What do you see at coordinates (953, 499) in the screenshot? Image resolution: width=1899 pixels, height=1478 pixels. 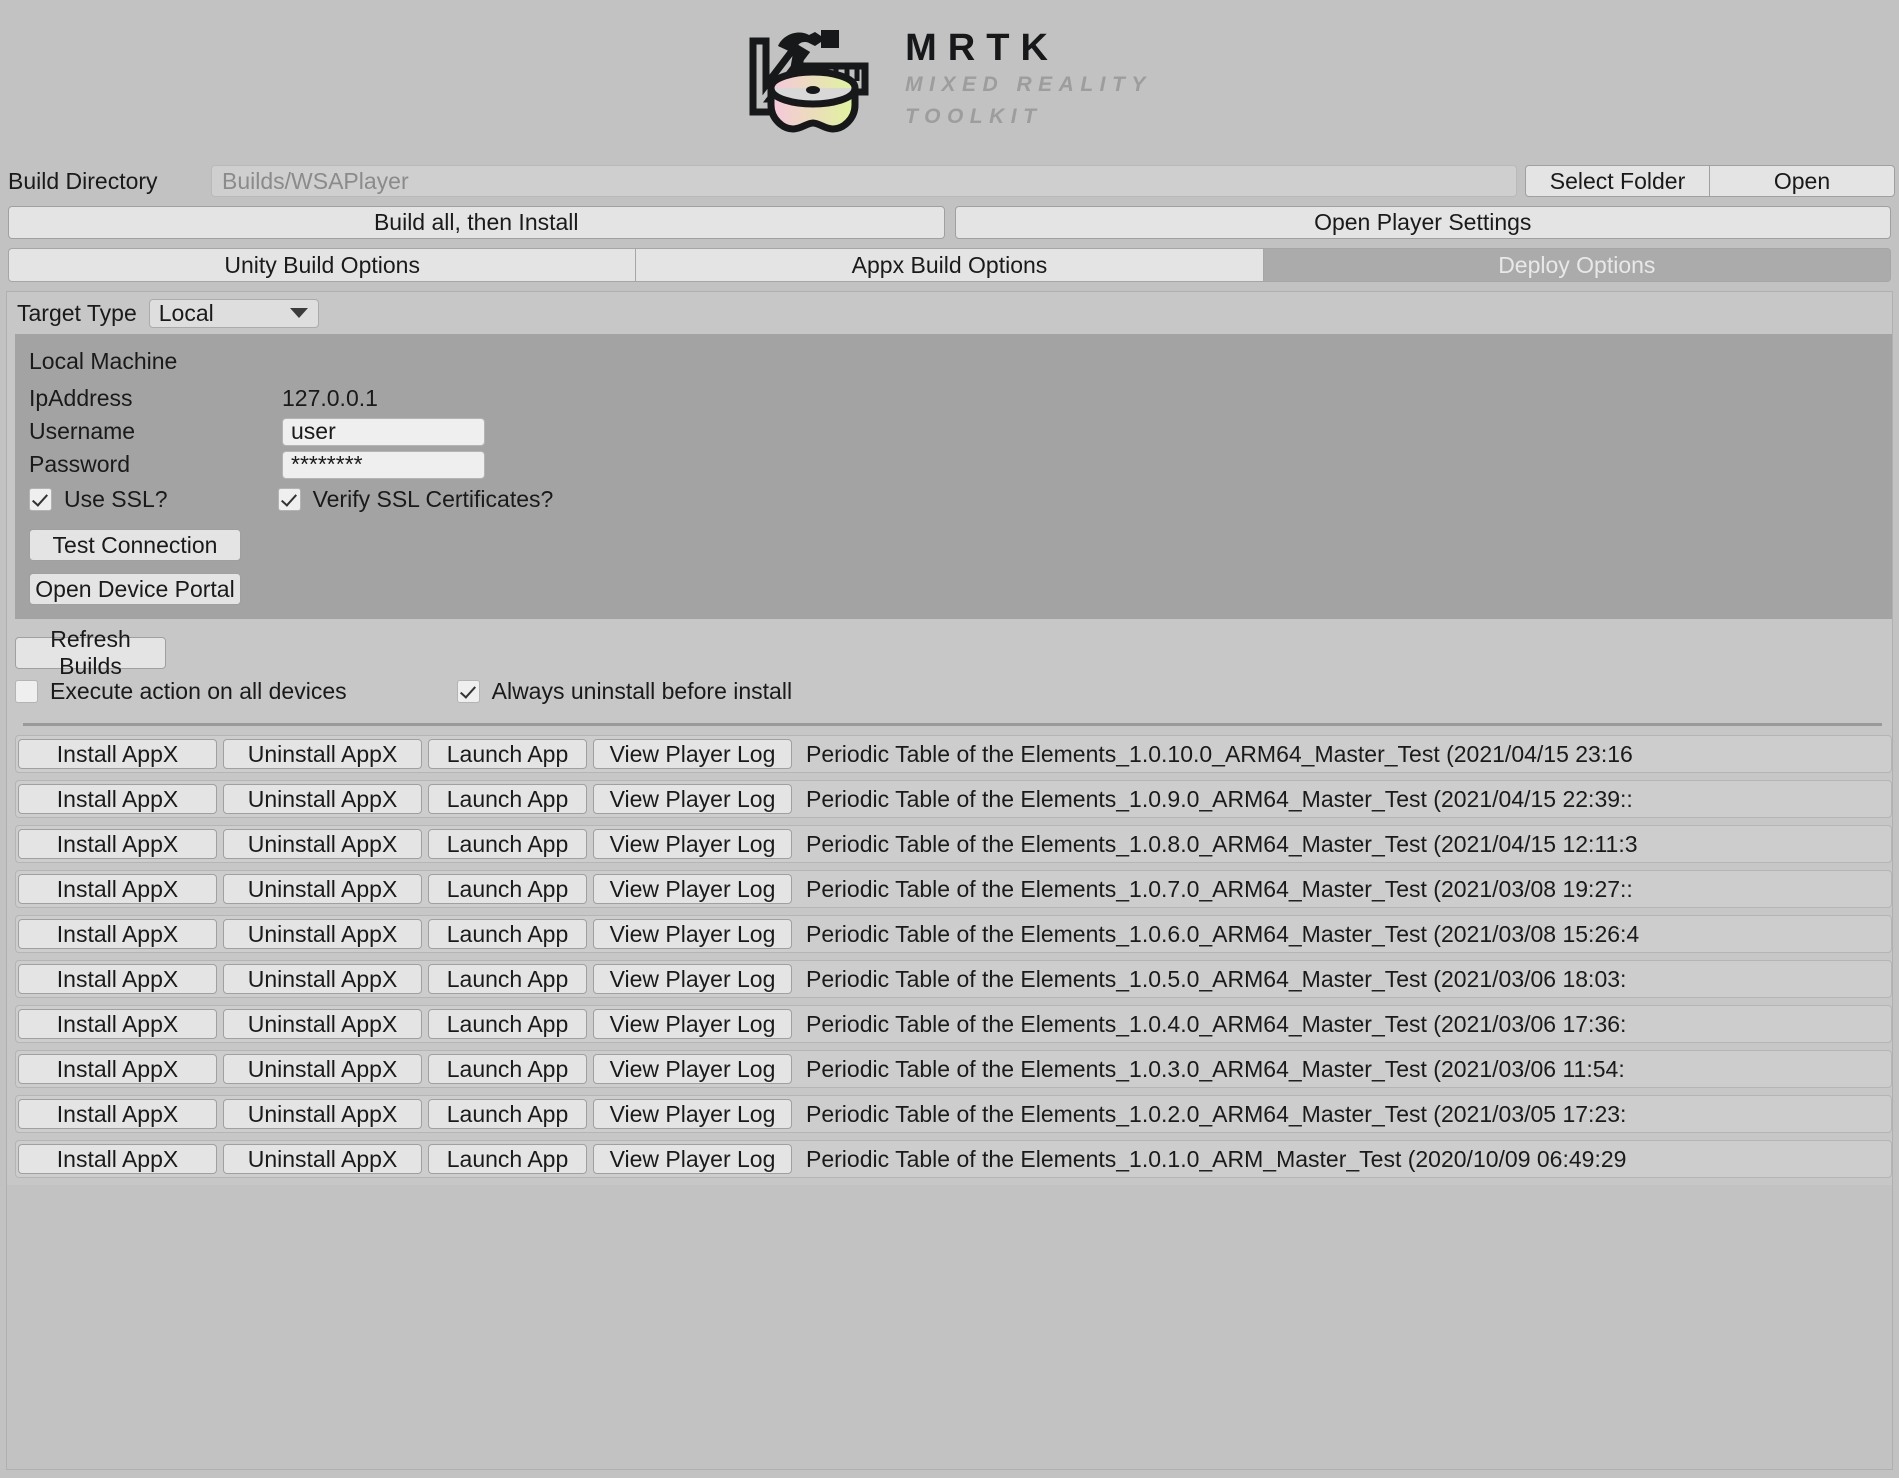 I see `ssl-checkbox-row: Use SSL? Verify SSL Certificates?` at bounding box center [953, 499].